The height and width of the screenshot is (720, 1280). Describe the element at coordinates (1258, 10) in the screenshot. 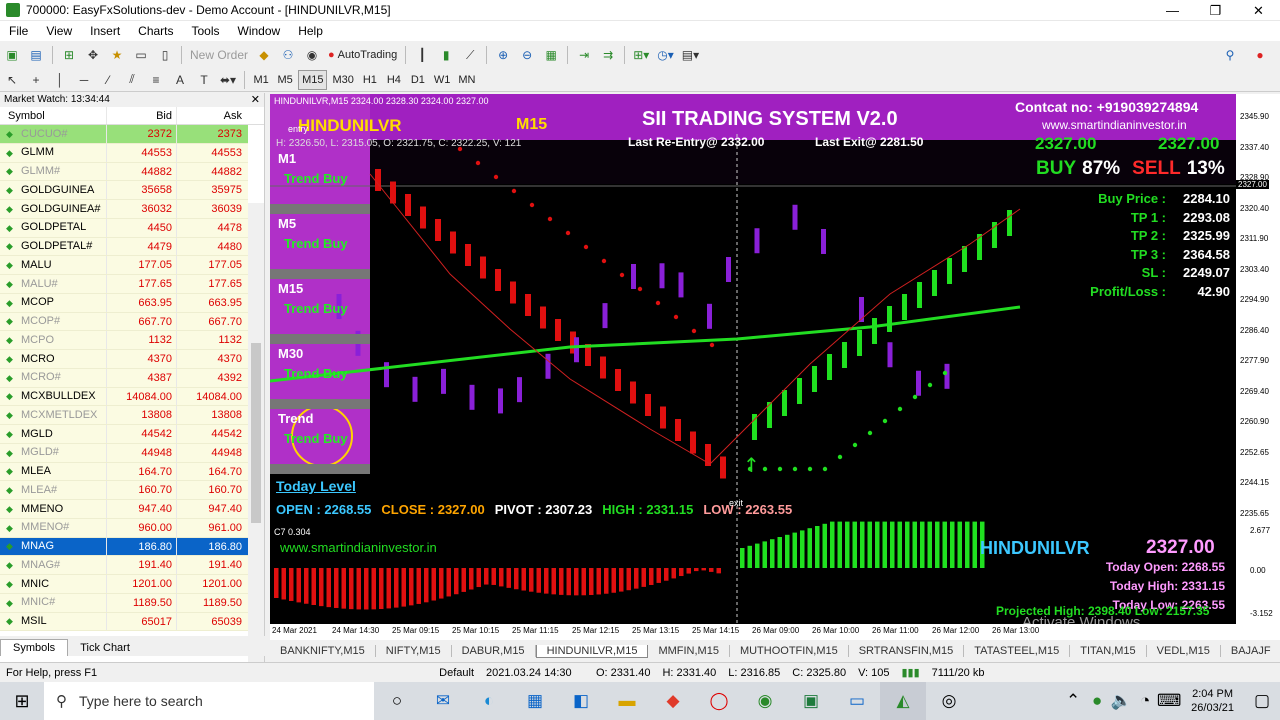

I see `close-button: ✕` at that location.